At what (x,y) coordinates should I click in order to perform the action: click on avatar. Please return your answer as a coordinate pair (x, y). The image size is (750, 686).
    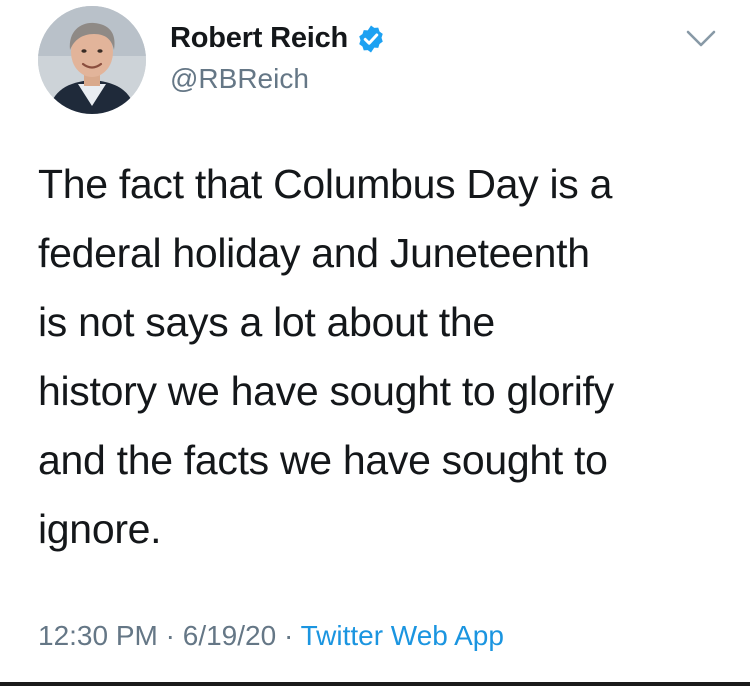
    Looking at the image, I should click on (92, 60).